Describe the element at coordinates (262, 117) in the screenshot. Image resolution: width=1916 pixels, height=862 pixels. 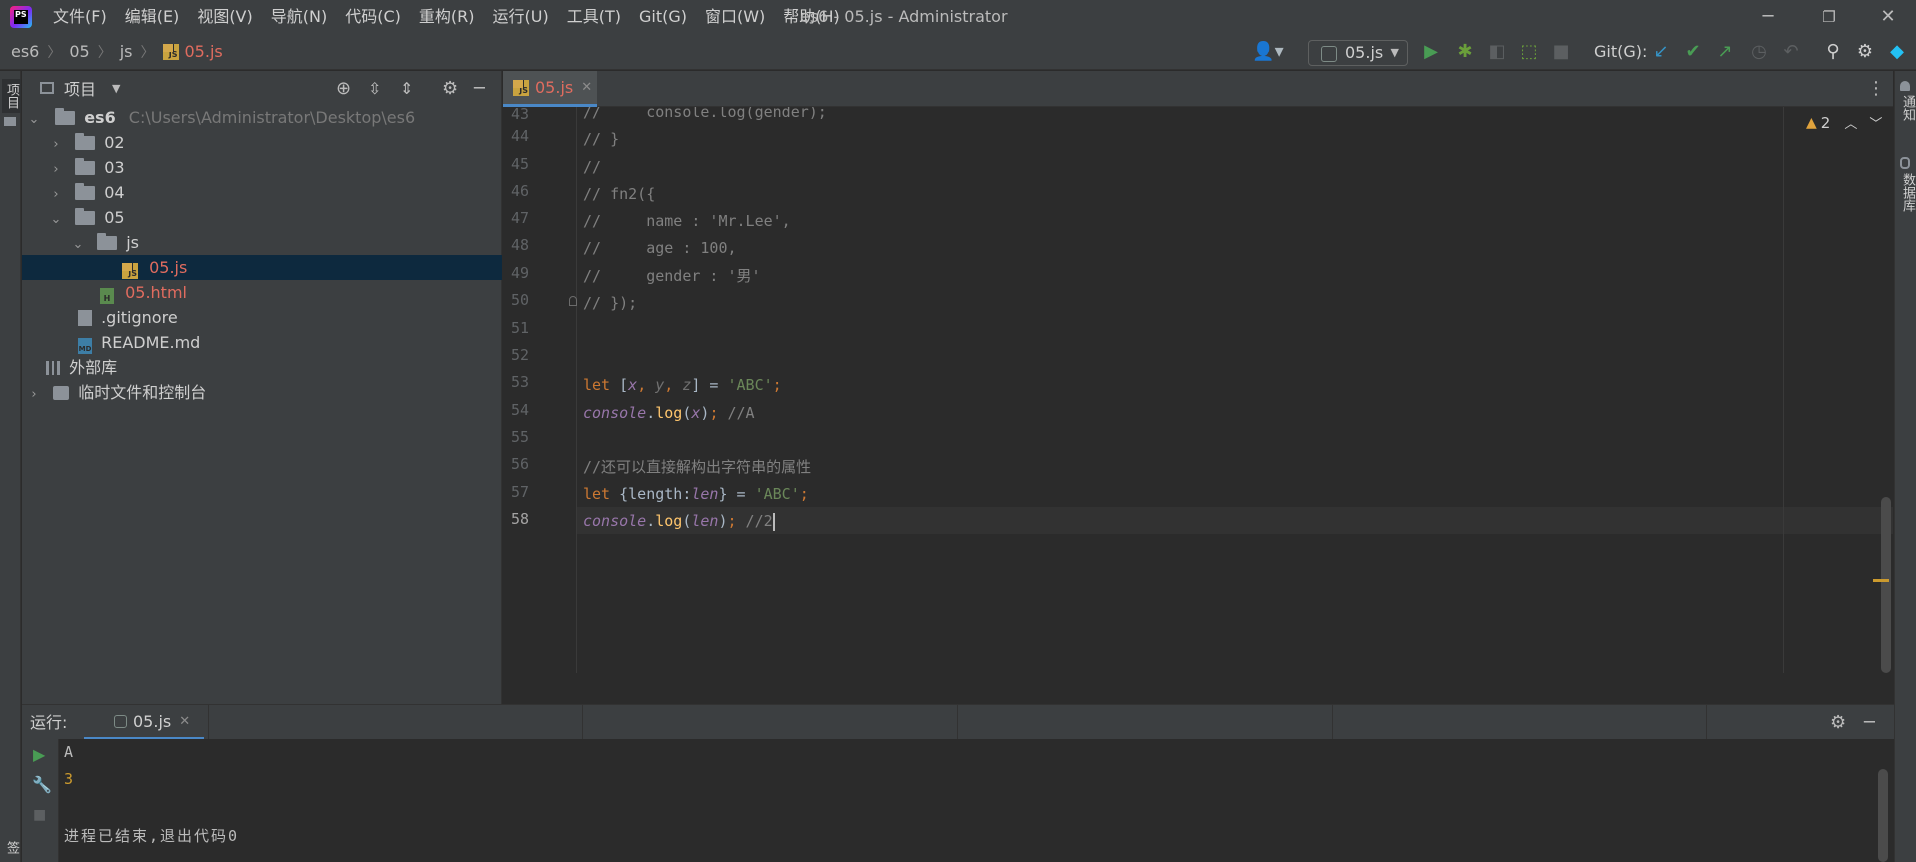
I see `tree-root: ⌄ es6 C:\Users\Administrator\Desktop\es6` at that location.